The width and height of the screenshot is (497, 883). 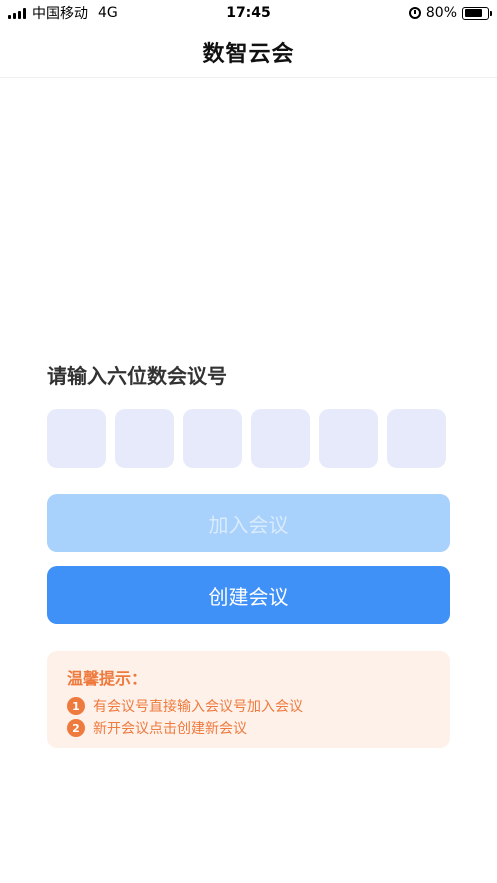 I want to click on battery-fill, so click(x=473, y=13).